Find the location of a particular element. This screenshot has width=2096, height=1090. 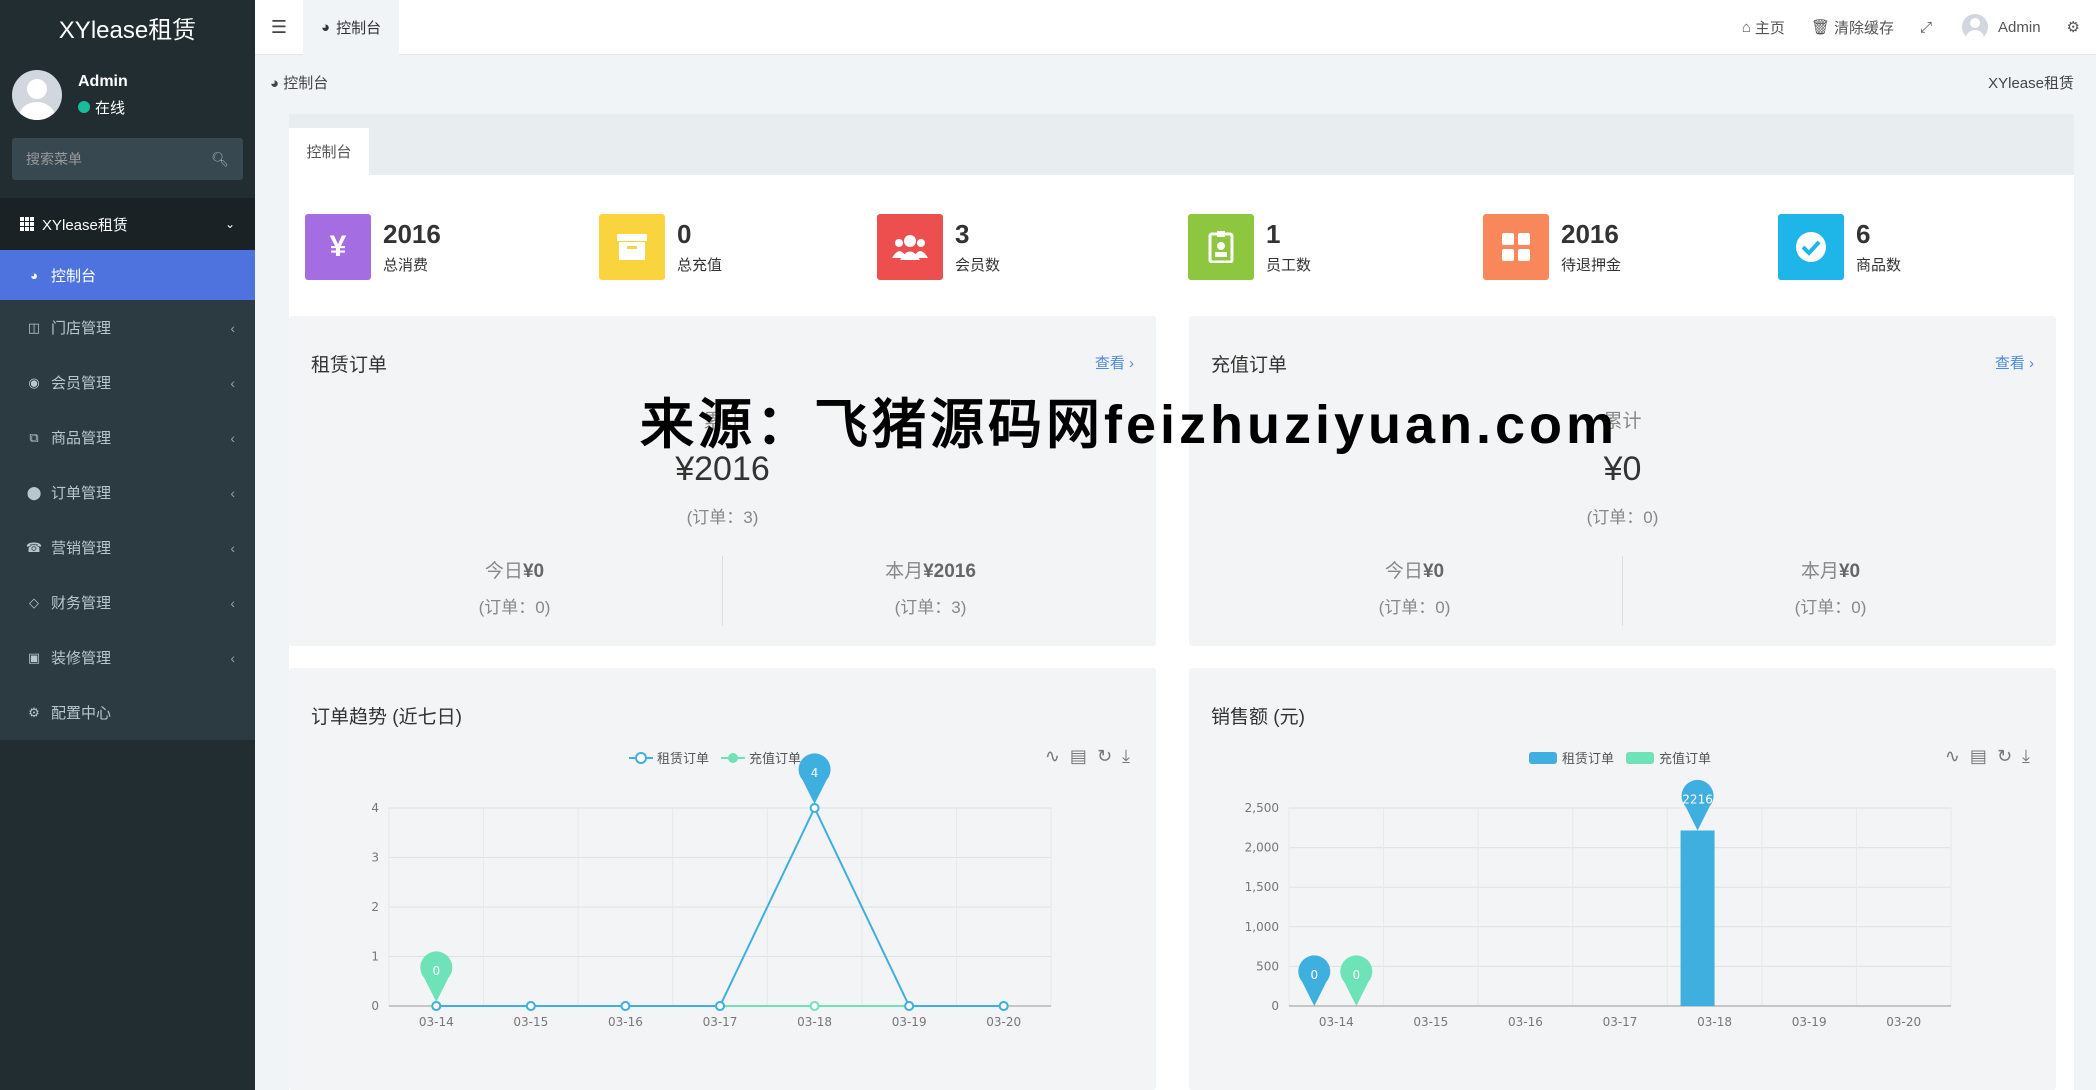

view-recharge-link: 查看 › is located at coordinates (2014, 362).